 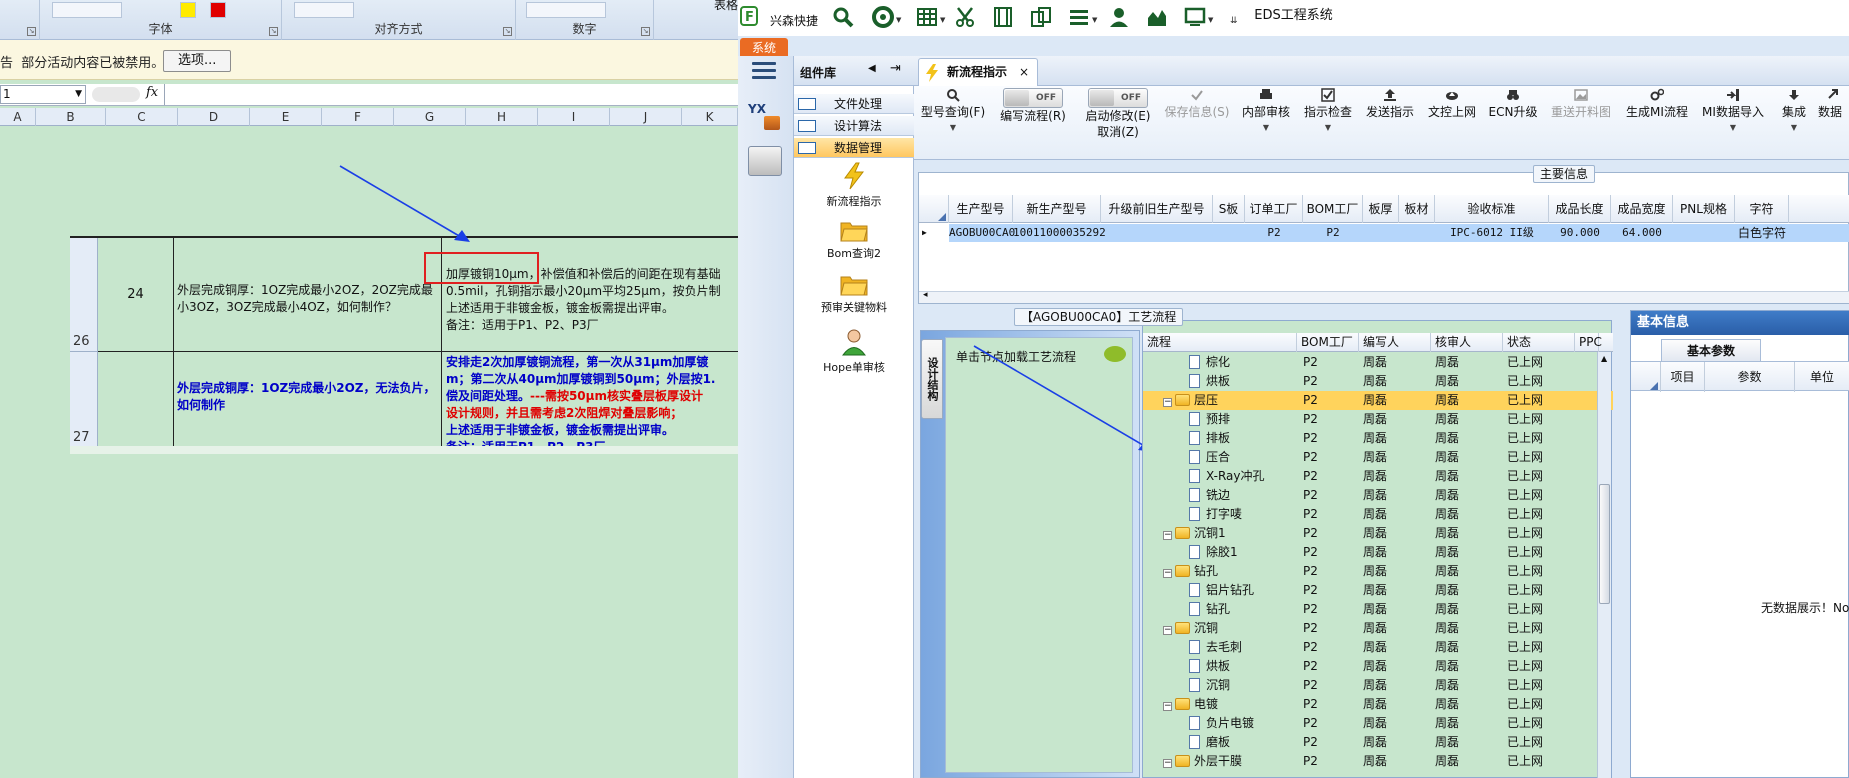 What do you see at coordinates (1226, 476) in the screenshot?
I see `process-name-cell: X-Ray冲孔` at bounding box center [1226, 476].